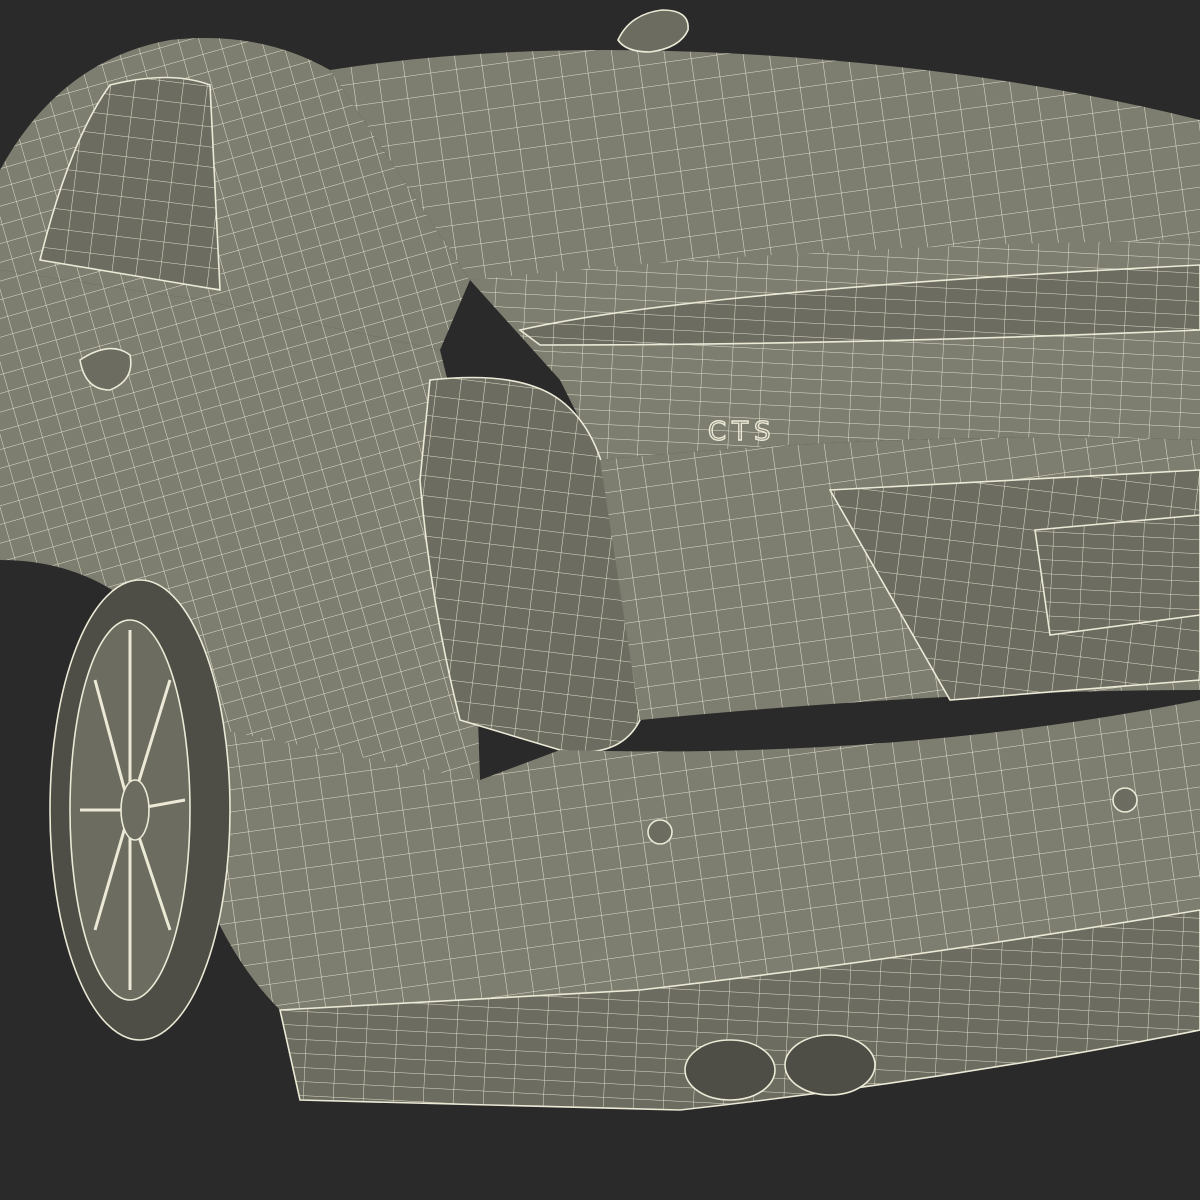 The height and width of the screenshot is (1200, 1200). What do you see at coordinates (660, 832) in the screenshot?
I see `parking-sensor-left` at bounding box center [660, 832].